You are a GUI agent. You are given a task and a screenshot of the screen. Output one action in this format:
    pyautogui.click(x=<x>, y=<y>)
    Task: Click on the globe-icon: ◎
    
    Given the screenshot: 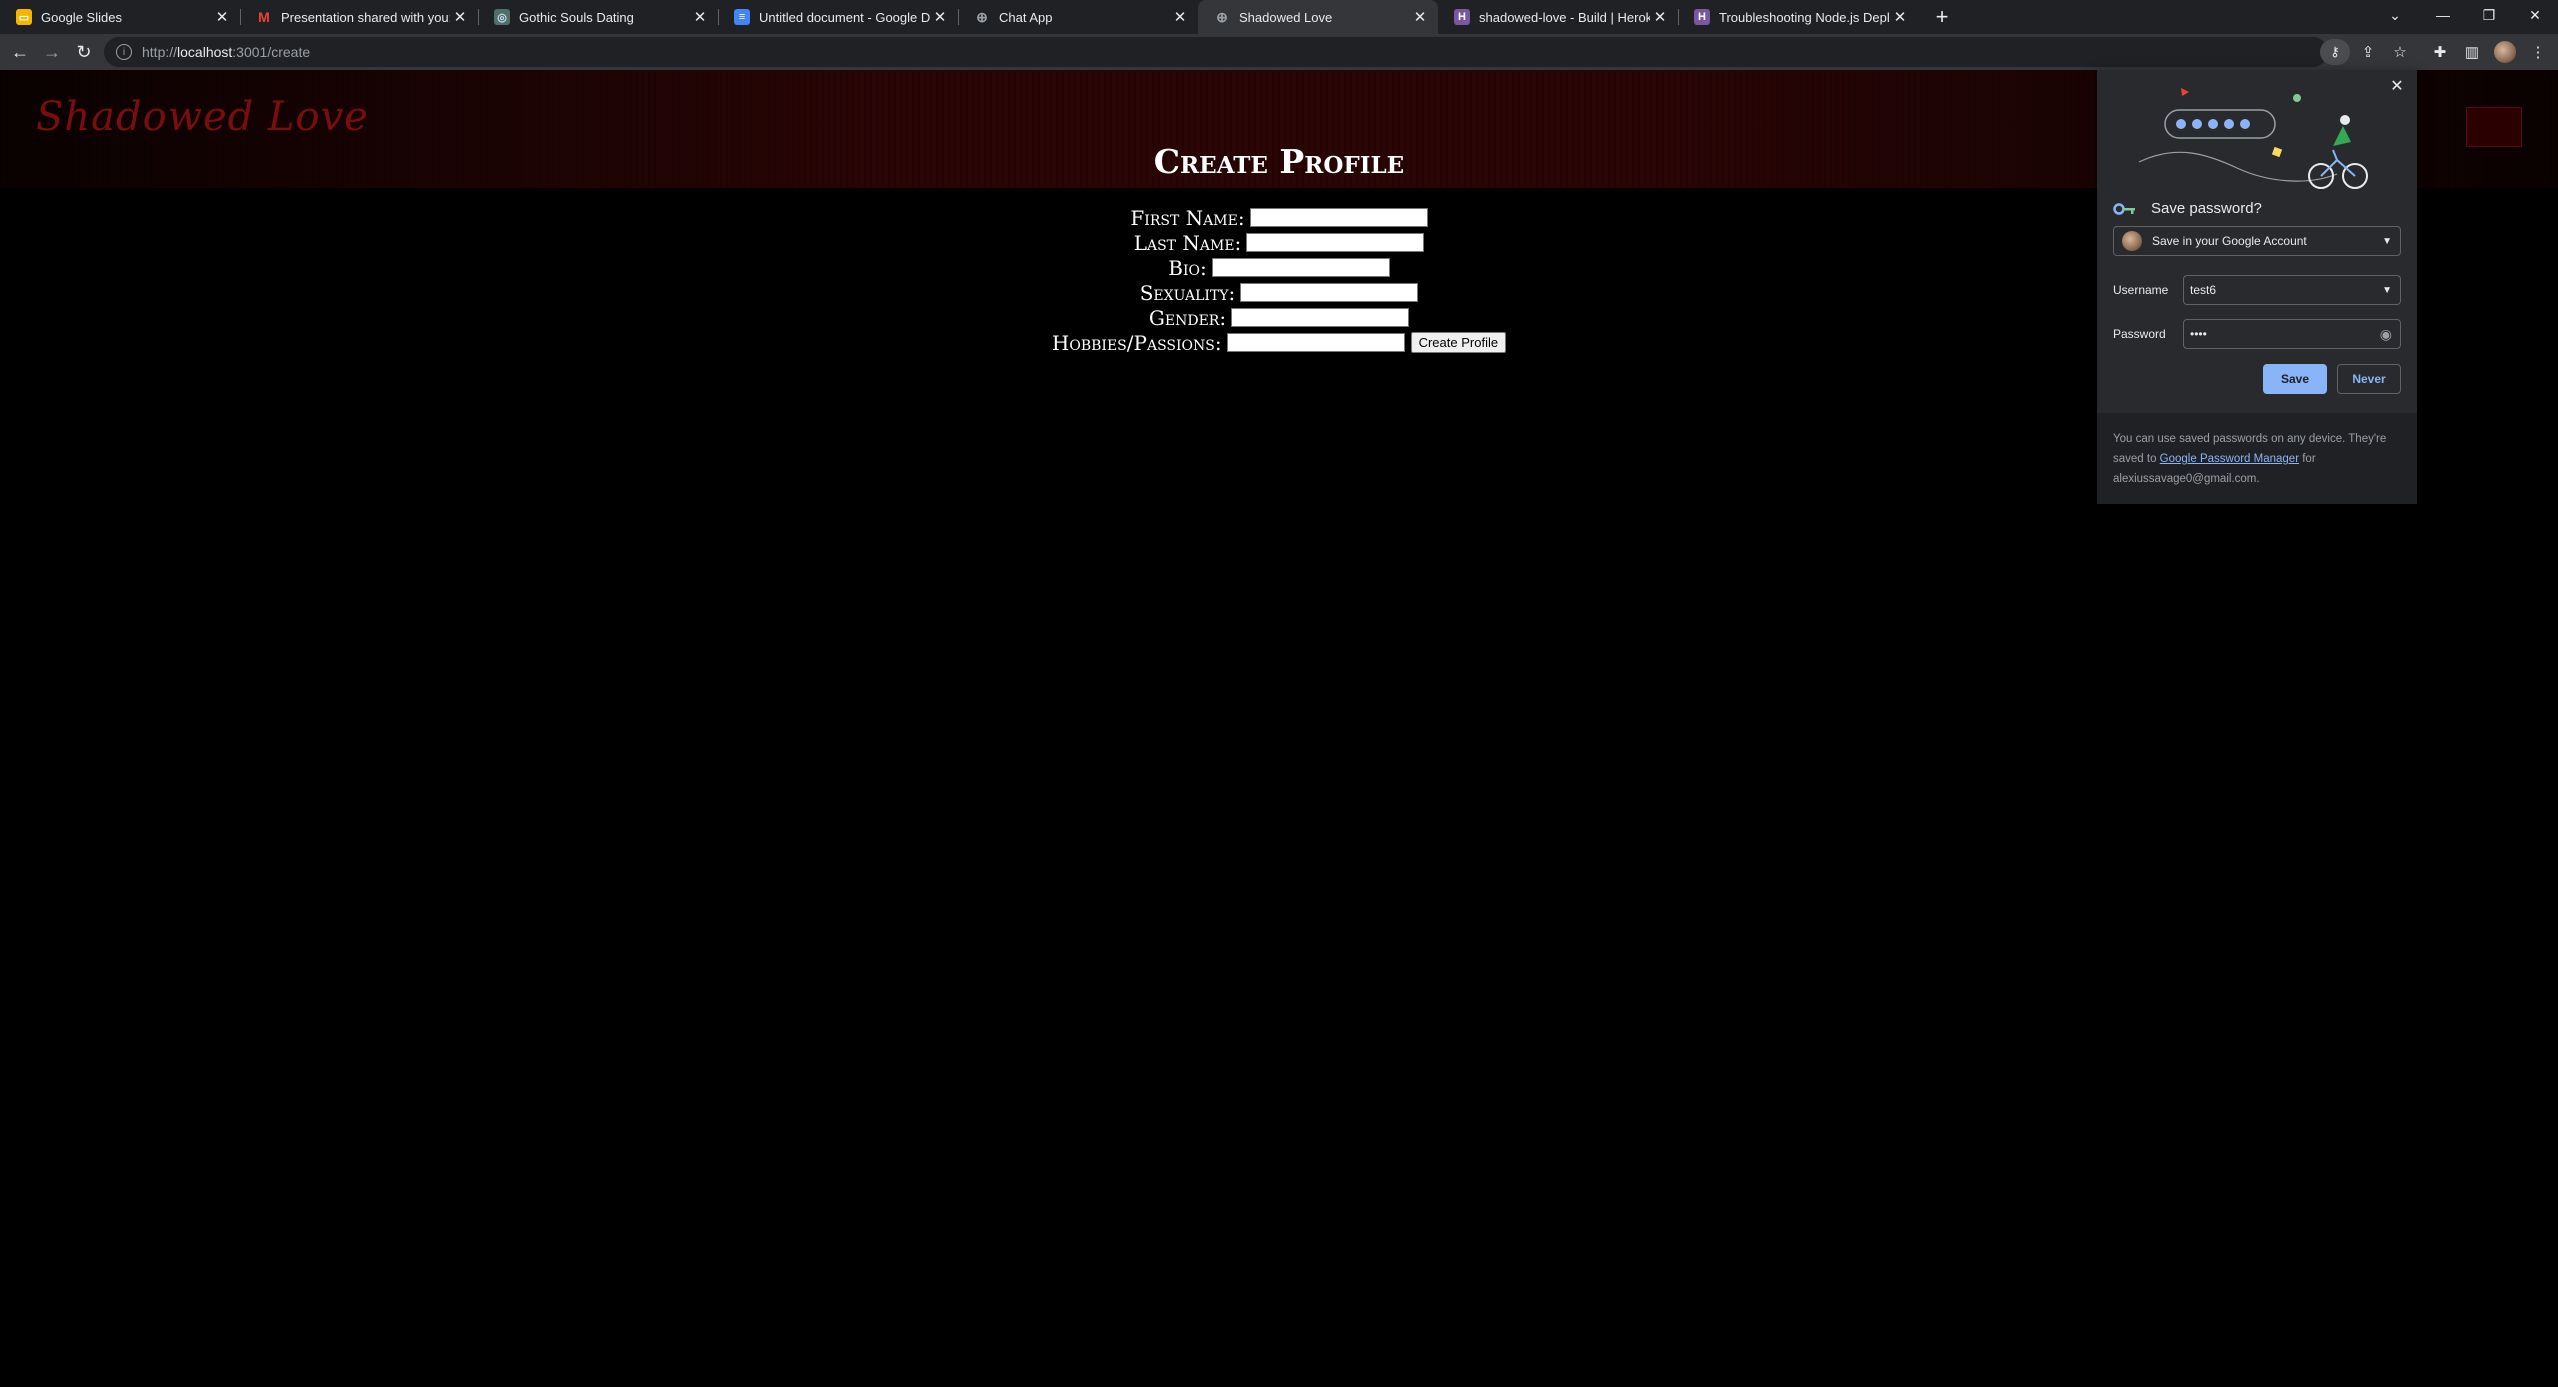 What is the action you would take?
    pyautogui.click(x=502, y=17)
    